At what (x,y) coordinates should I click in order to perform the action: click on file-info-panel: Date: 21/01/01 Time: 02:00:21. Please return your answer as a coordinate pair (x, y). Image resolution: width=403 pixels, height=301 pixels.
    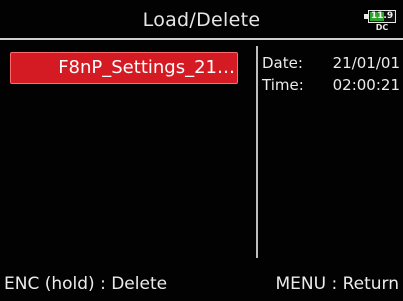
    Looking at the image, I should click on (330, 80).